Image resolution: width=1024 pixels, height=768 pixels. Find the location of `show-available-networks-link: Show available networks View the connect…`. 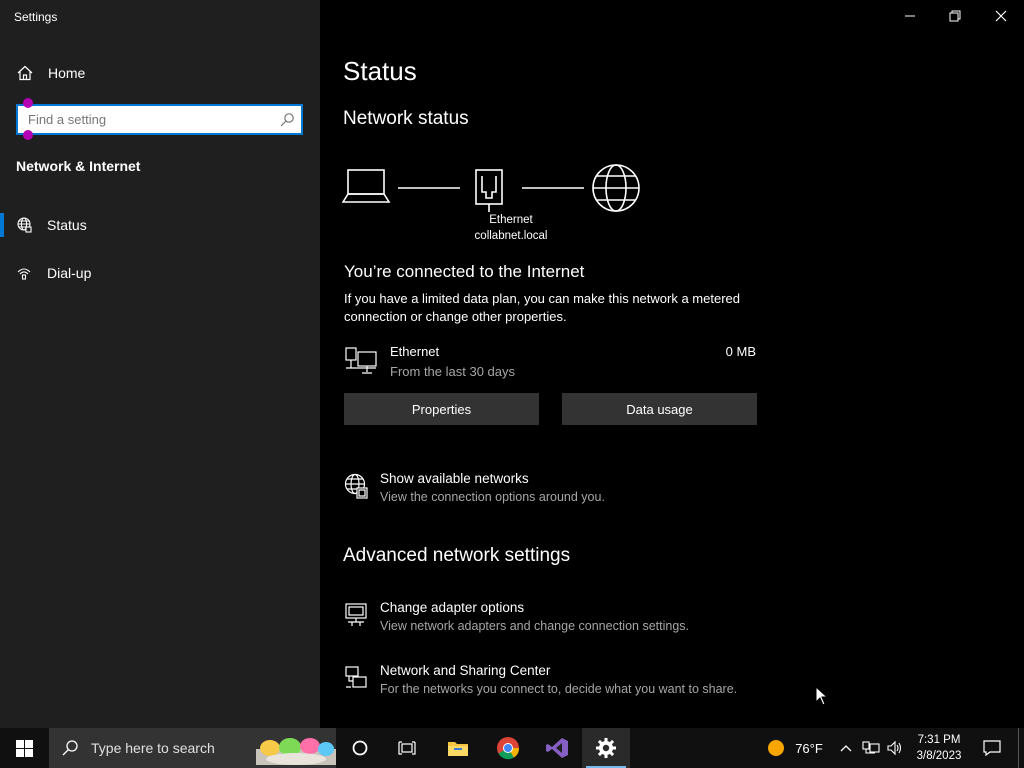

show-available-networks-link: Show available networks View the connect… is located at coordinates (564, 491).